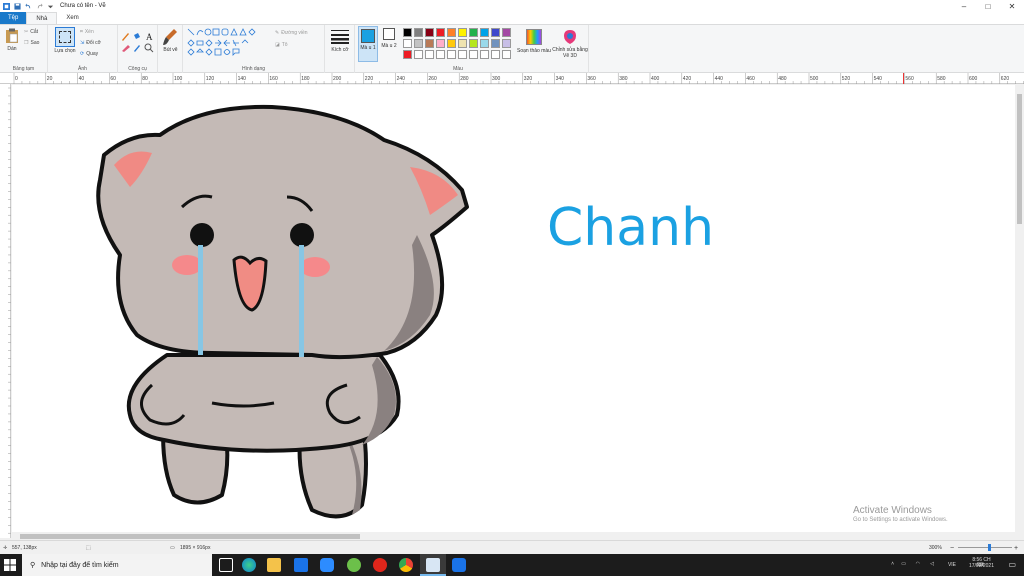 This screenshot has height=576, width=1024. What do you see at coordinates (281, 45) in the screenshot?
I see `fill-button: ◪ Tô` at bounding box center [281, 45].